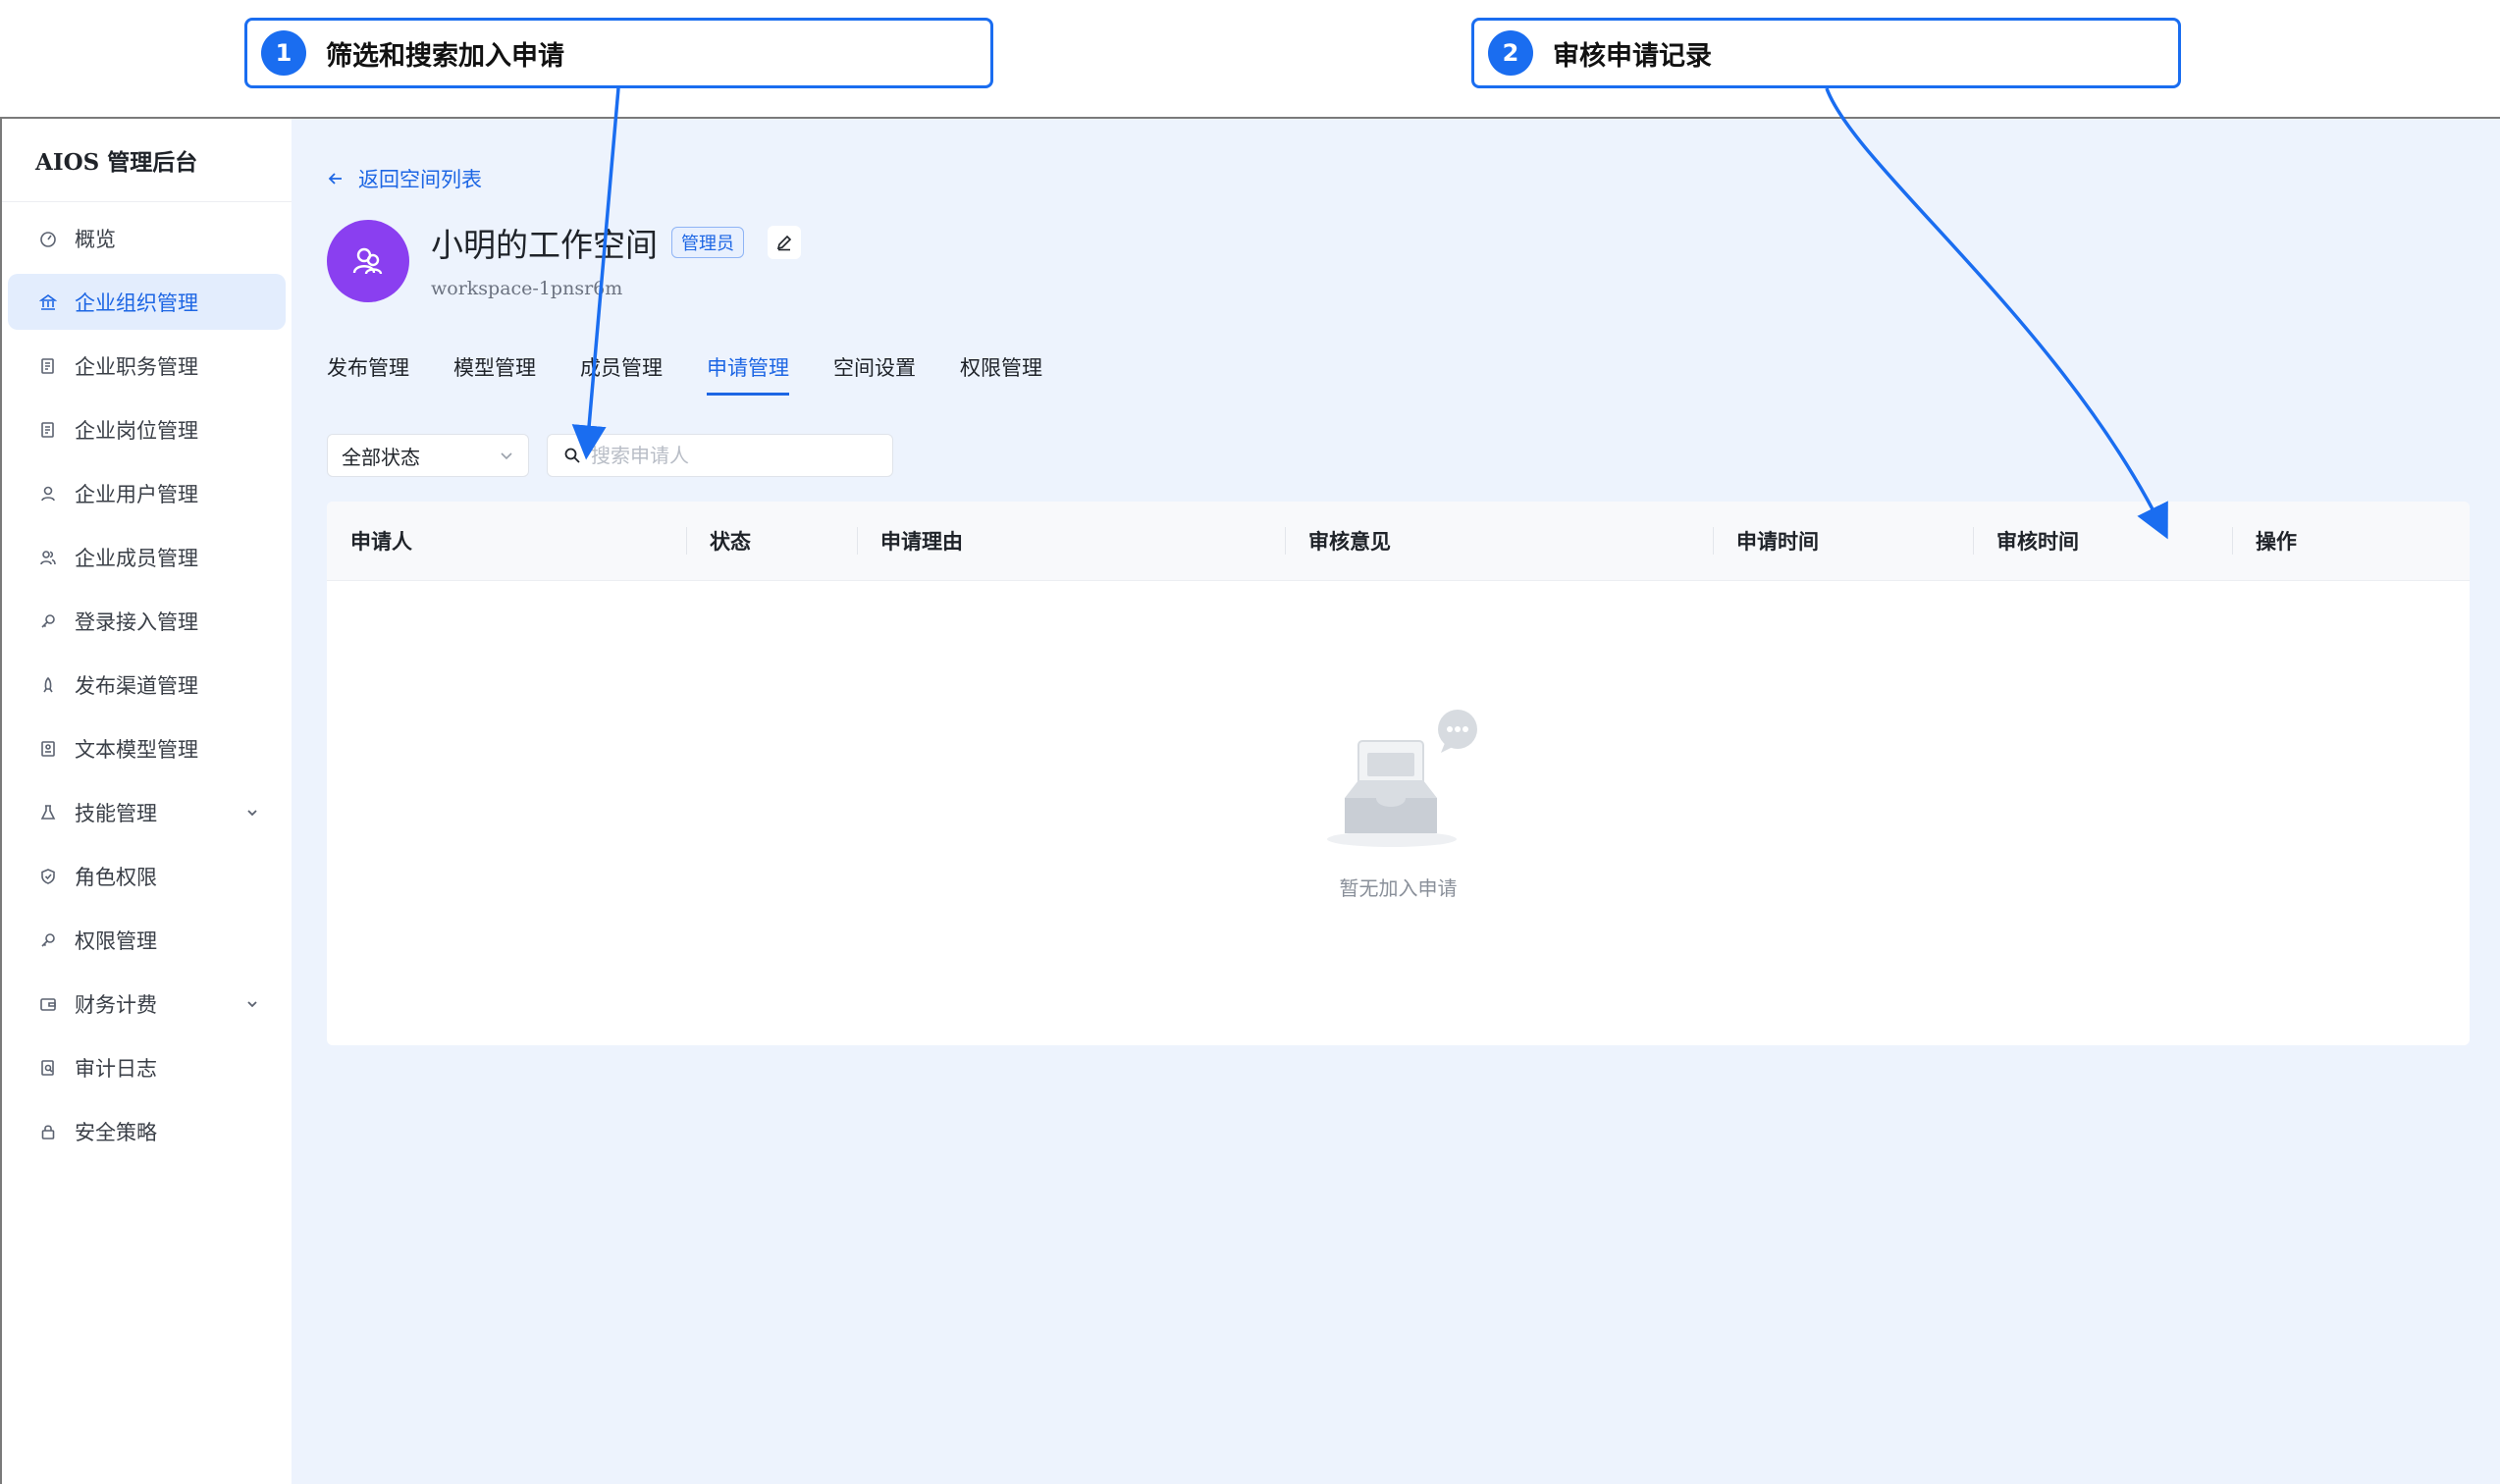 This screenshot has height=1484, width=2500. What do you see at coordinates (1510, 53) in the screenshot?
I see `annotation-number-2: 2` at bounding box center [1510, 53].